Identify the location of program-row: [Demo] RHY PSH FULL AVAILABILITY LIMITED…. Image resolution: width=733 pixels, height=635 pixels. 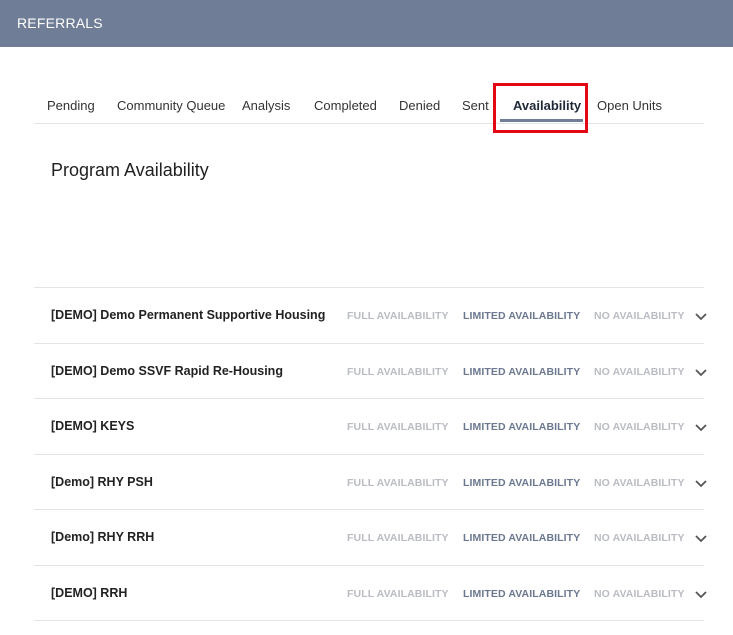
(370, 482).